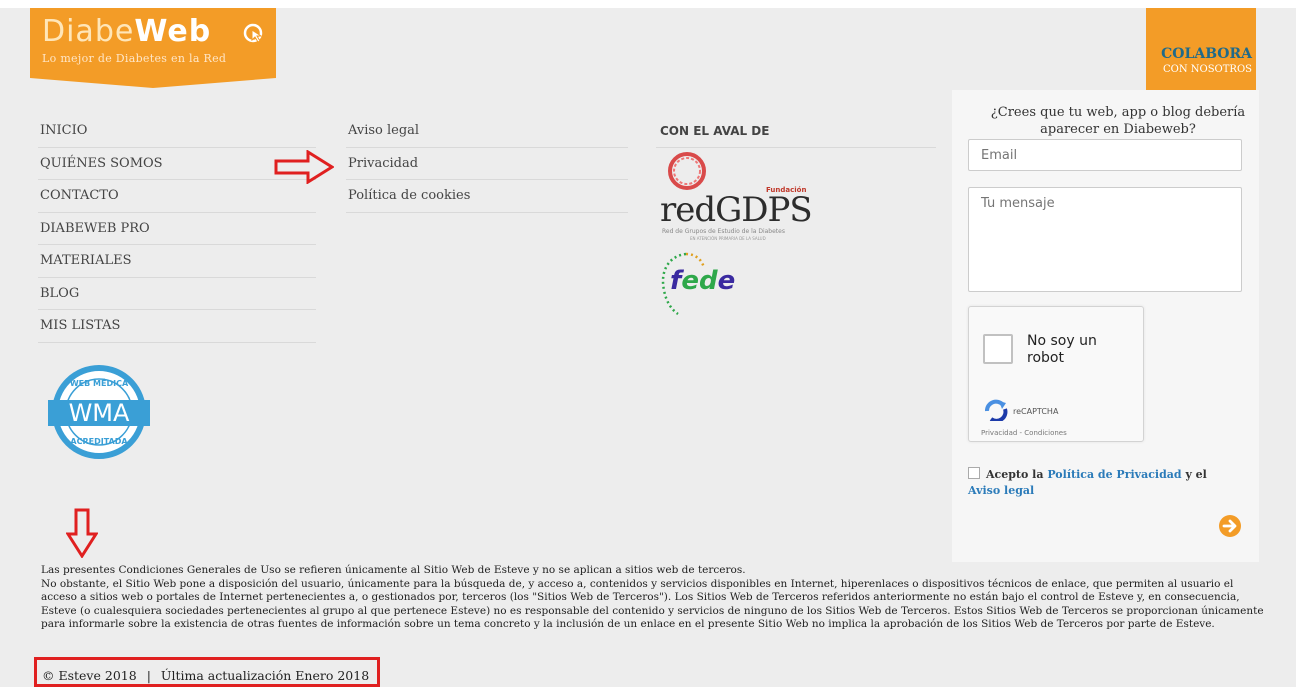 The width and height of the screenshot is (1296, 687). Describe the element at coordinates (99, 382) in the screenshot. I see `wma-top-text: WEB MÉDICA` at that location.